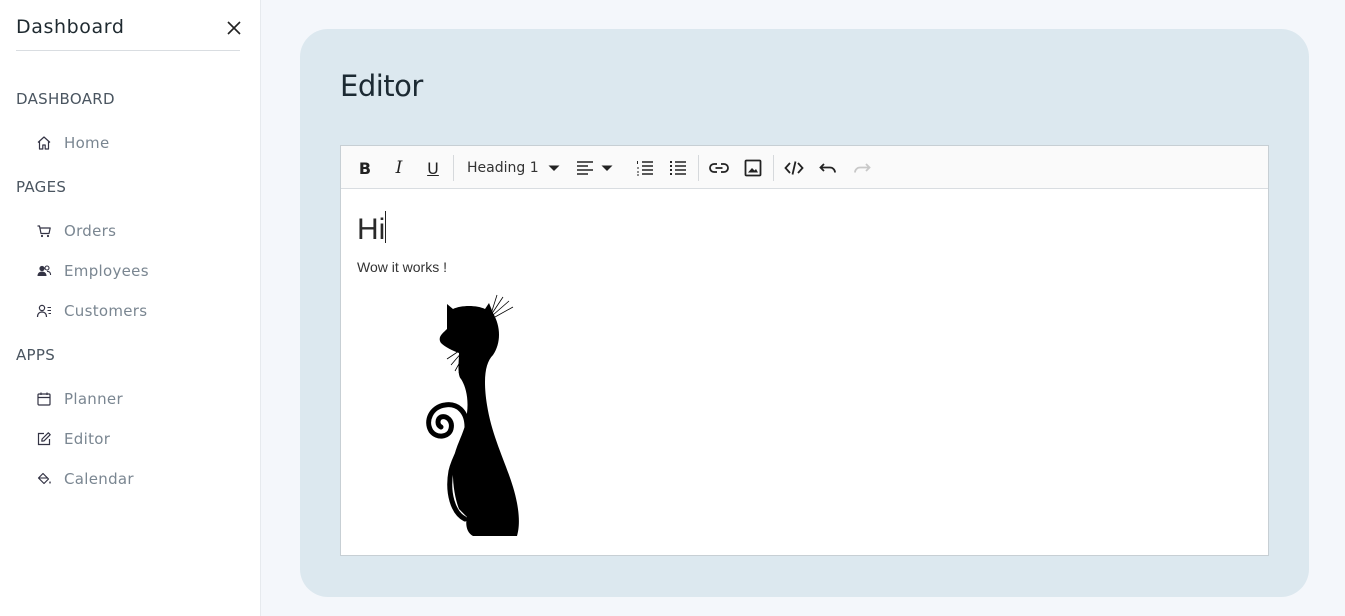 This screenshot has width=1345, height=616. I want to click on ordered-list-button, so click(645, 168).